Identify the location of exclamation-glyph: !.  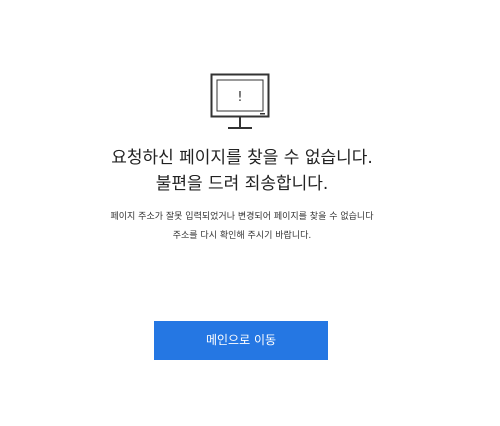
(239, 97).